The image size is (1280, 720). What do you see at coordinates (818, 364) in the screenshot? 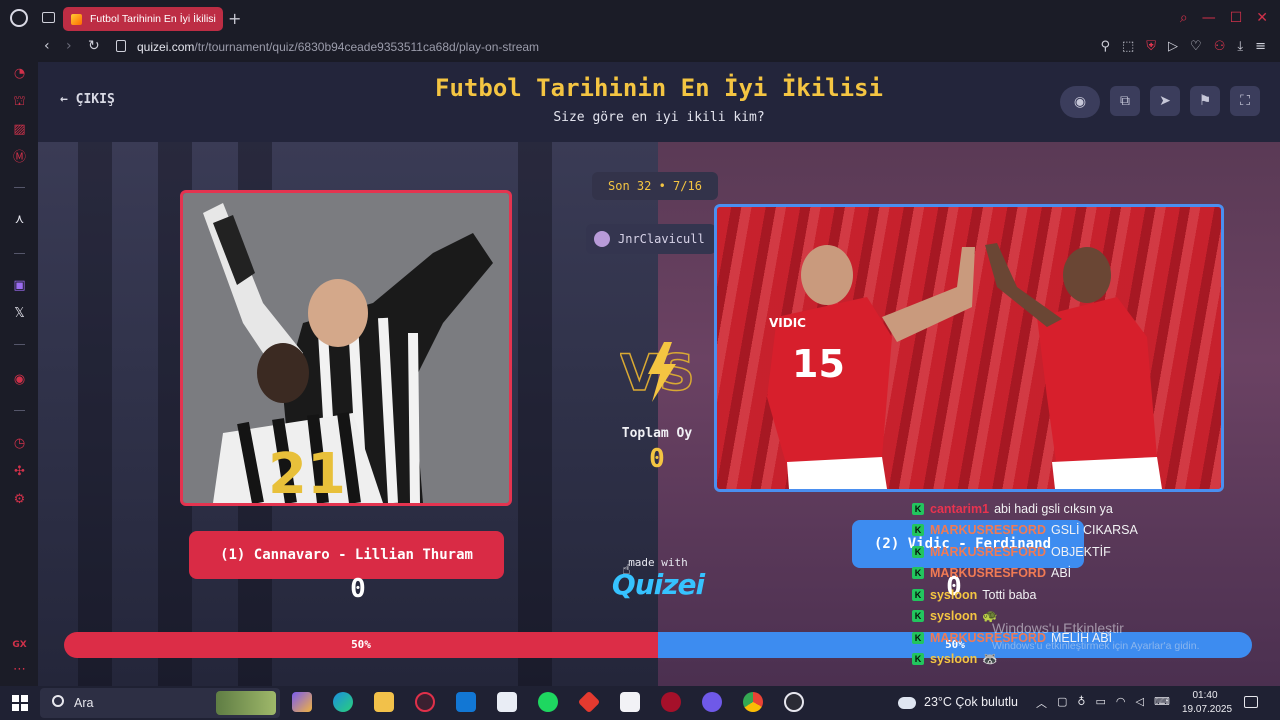
I see `svg-text: 15` at bounding box center [818, 364].